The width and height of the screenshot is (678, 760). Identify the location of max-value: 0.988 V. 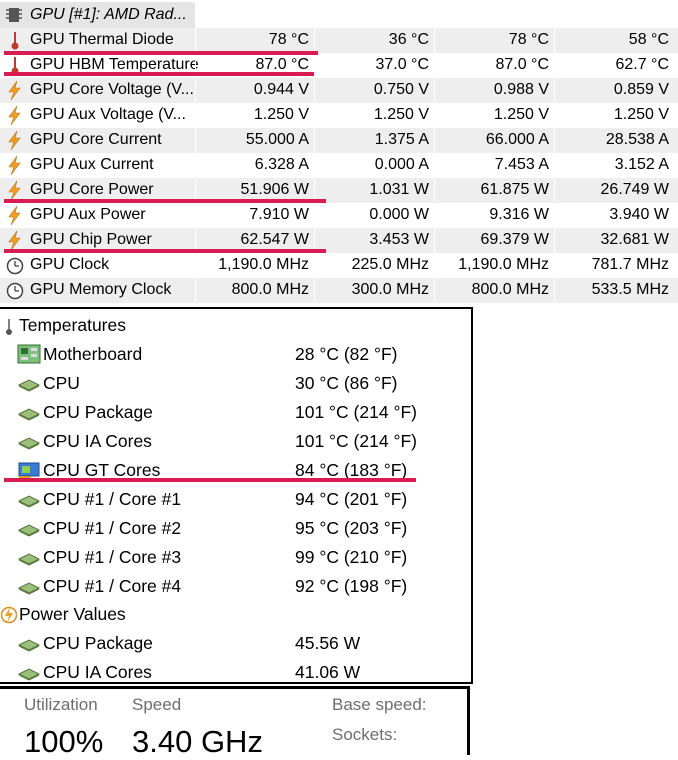
(521, 89).